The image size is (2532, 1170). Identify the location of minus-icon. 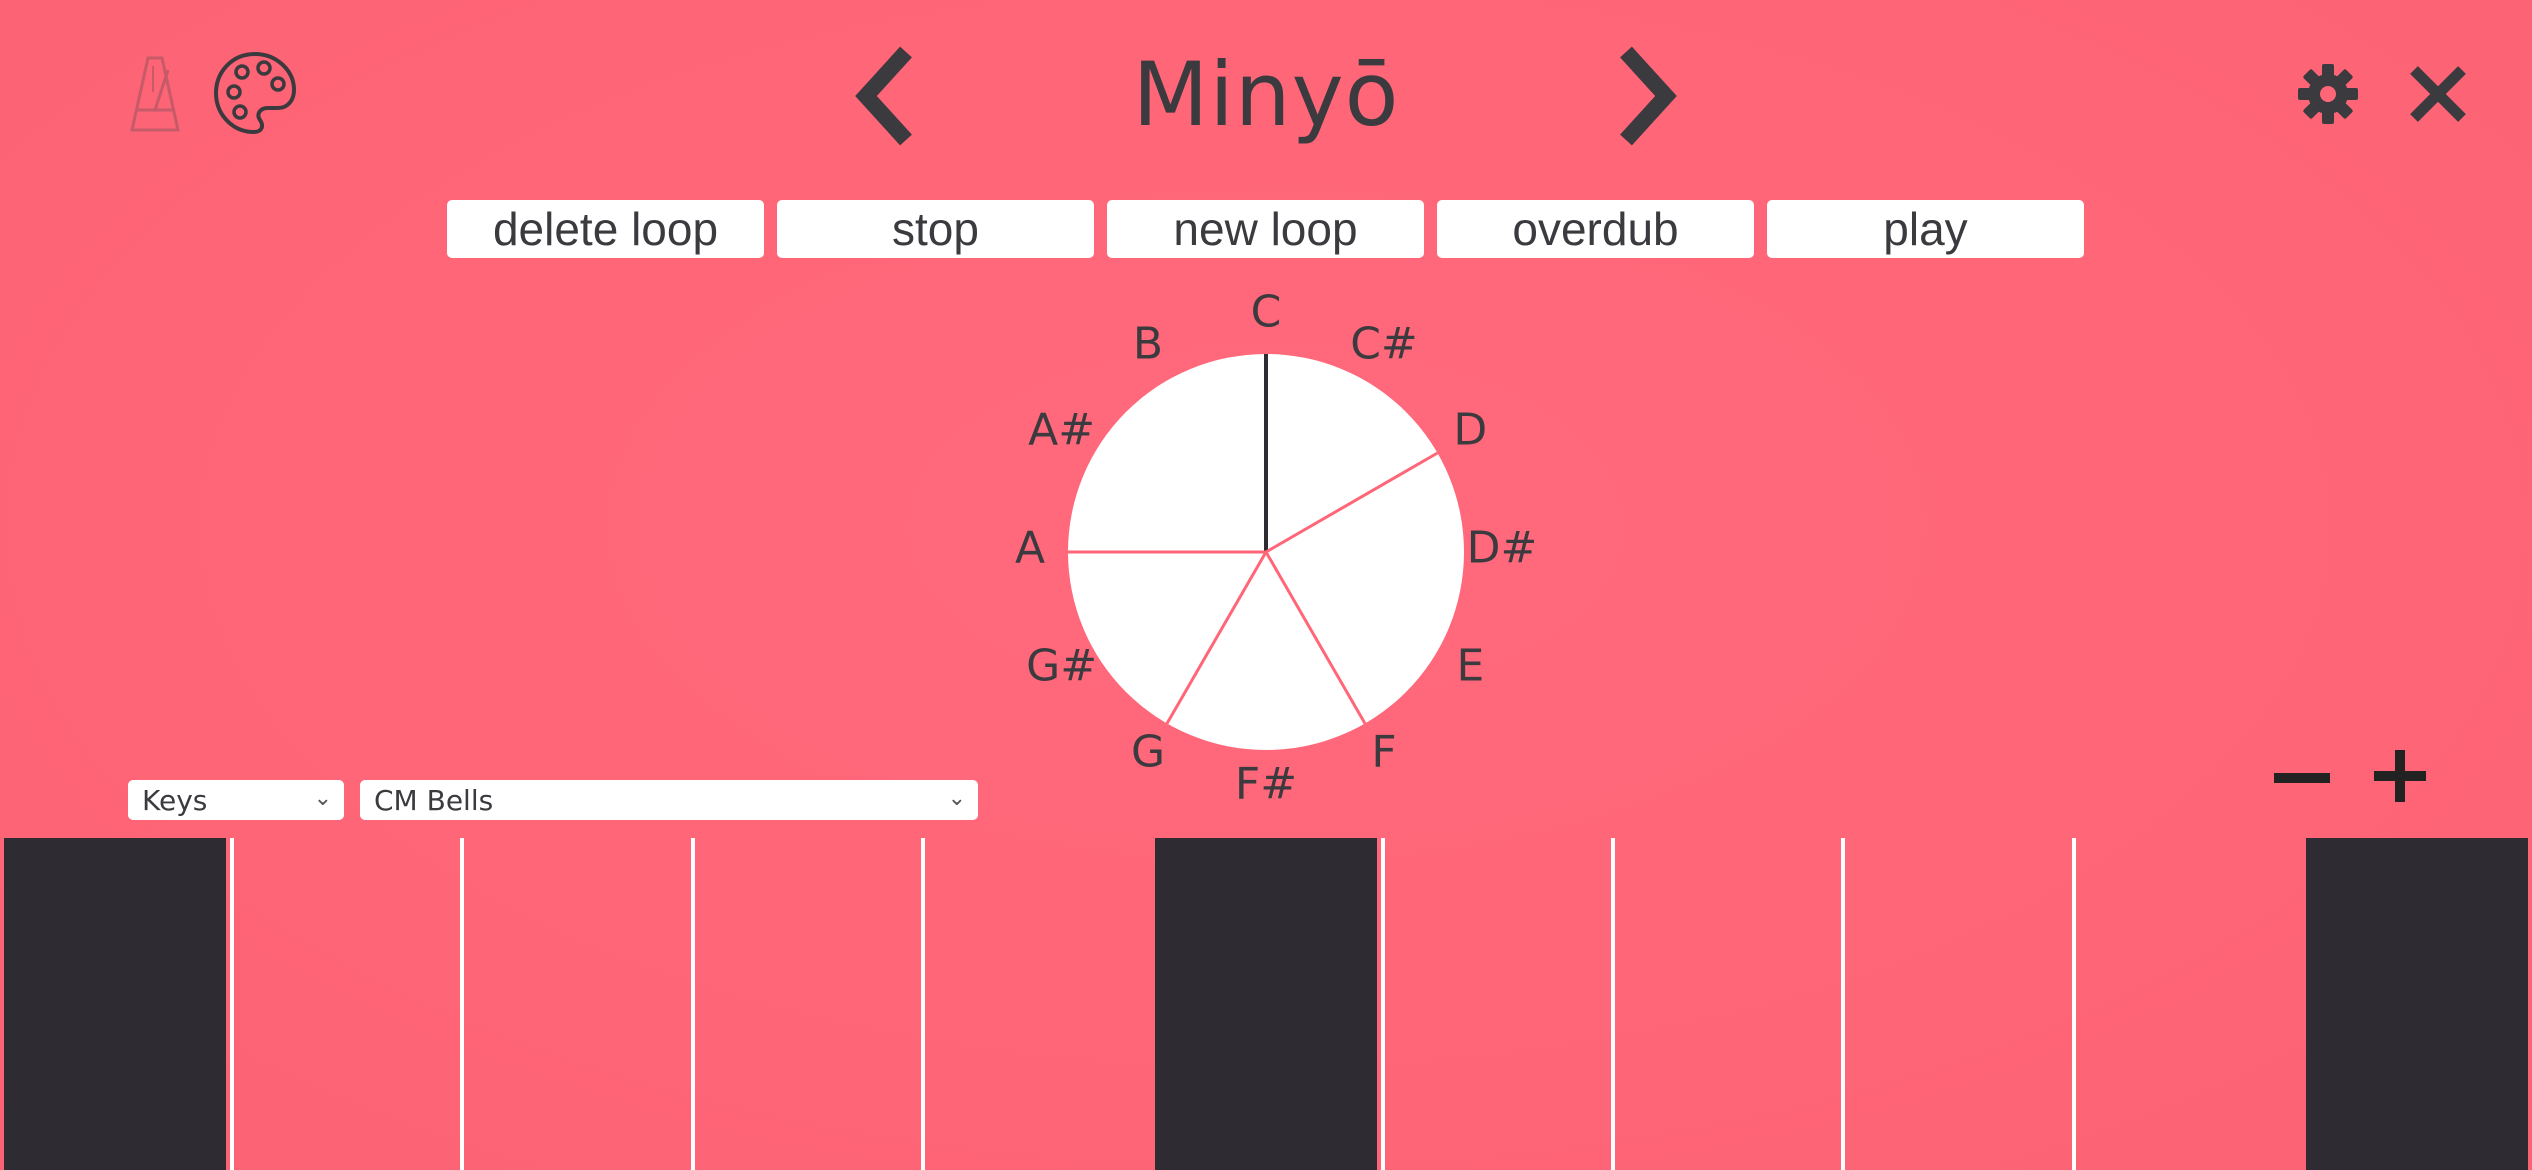
(2302, 778).